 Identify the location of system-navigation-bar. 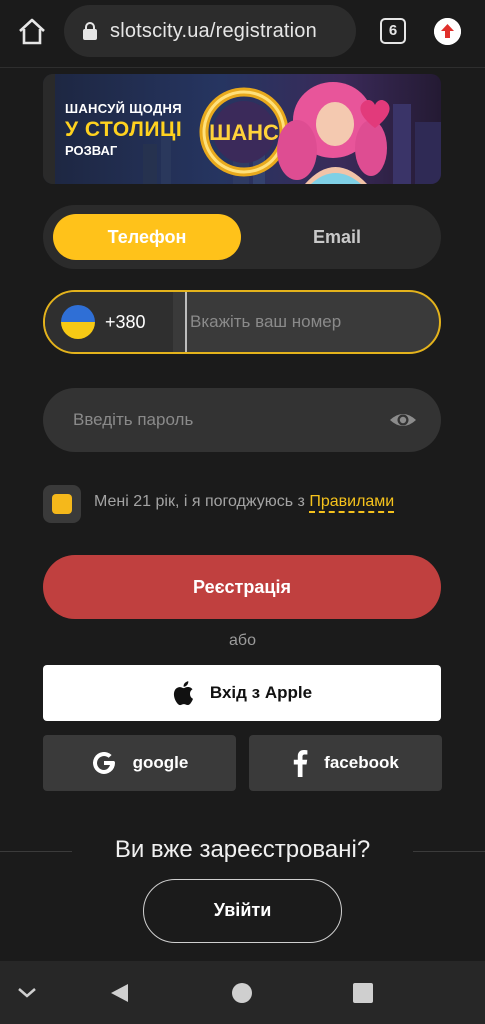
(242, 992).